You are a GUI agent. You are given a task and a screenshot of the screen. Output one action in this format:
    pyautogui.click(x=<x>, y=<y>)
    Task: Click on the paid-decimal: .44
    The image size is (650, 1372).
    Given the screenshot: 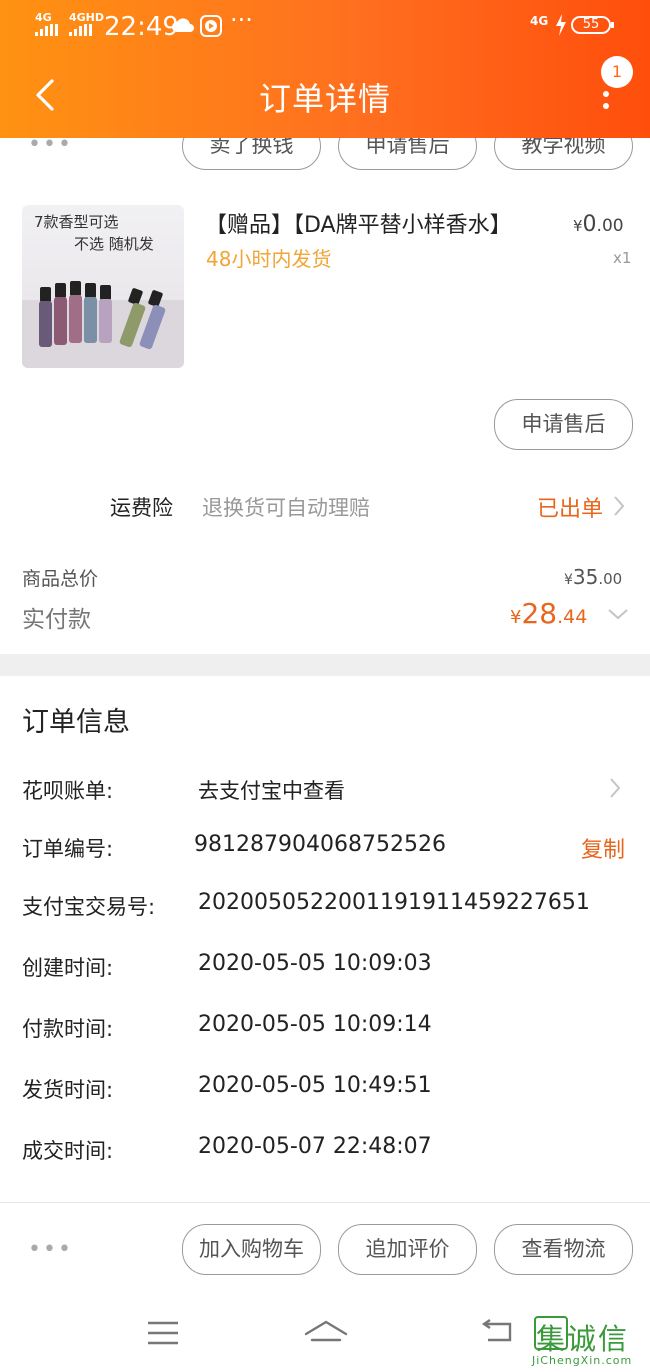 What is the action you would take?
    pyautogui.click(x=572, y=617)
    